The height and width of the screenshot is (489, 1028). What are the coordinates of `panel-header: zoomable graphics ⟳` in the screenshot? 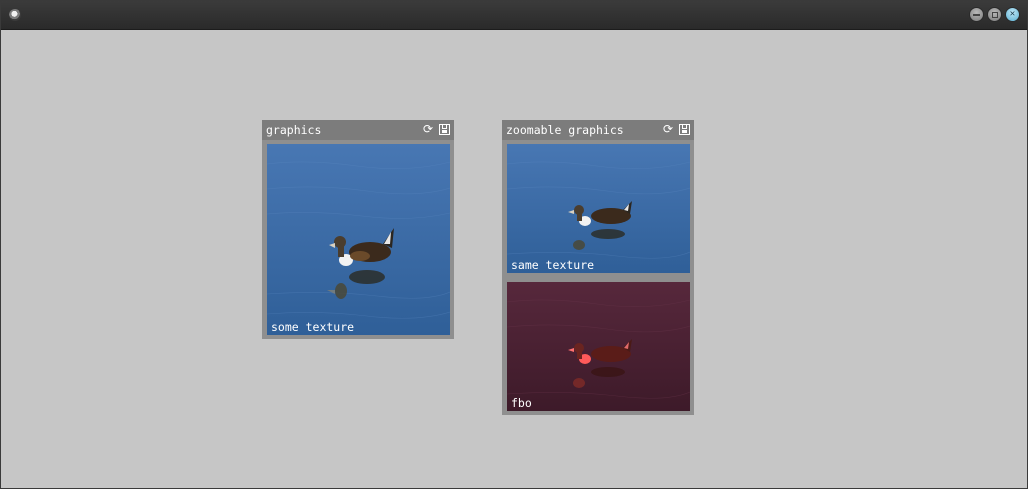 It's located at (598, 130).